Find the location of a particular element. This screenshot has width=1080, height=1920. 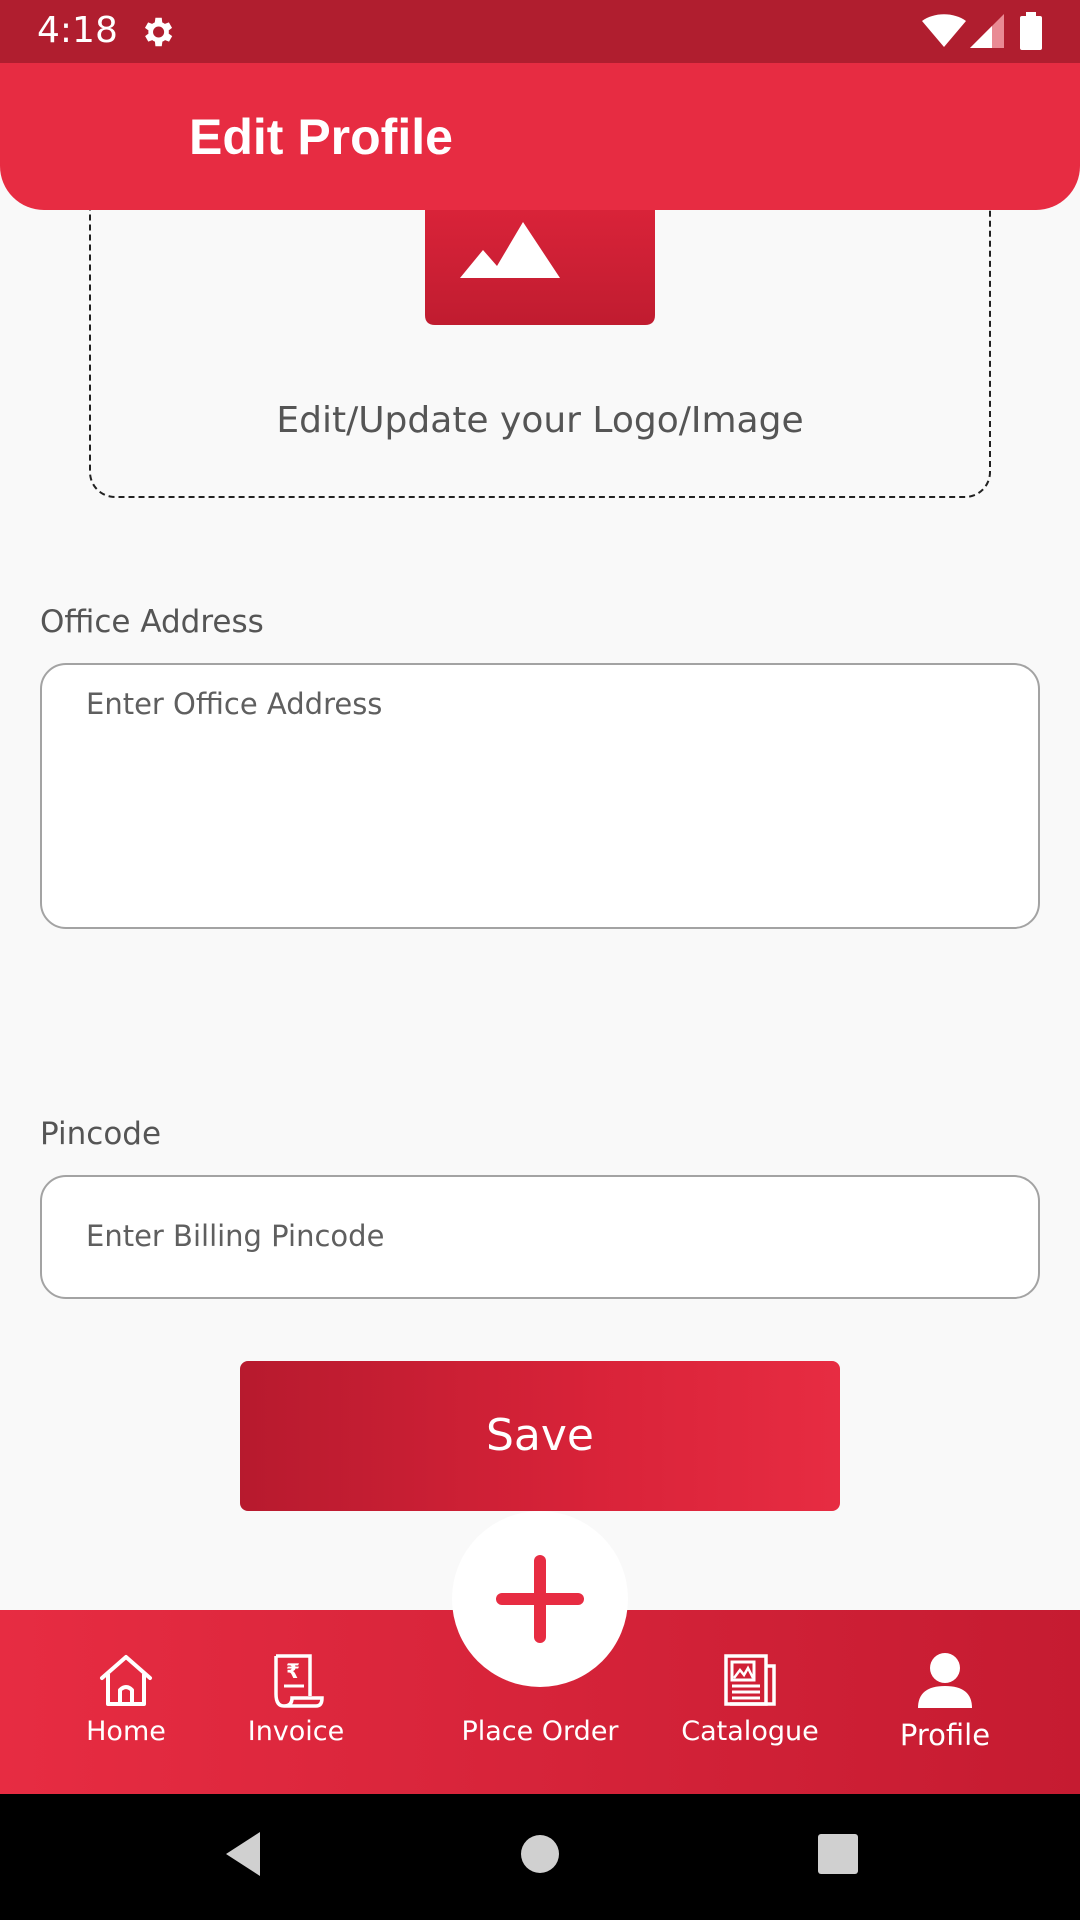

page-title: Edit Profile is located at coordinates (321, 137).